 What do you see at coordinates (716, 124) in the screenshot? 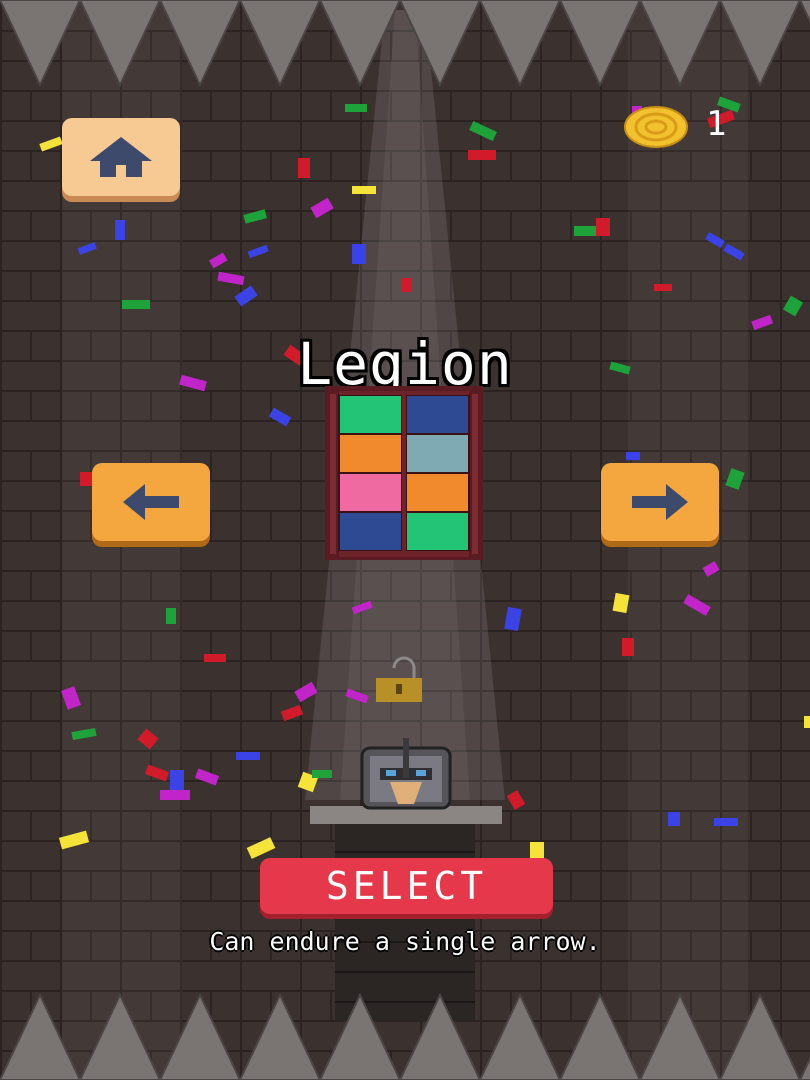
I see `coin-count: 1` at bounding box center [716, 124].